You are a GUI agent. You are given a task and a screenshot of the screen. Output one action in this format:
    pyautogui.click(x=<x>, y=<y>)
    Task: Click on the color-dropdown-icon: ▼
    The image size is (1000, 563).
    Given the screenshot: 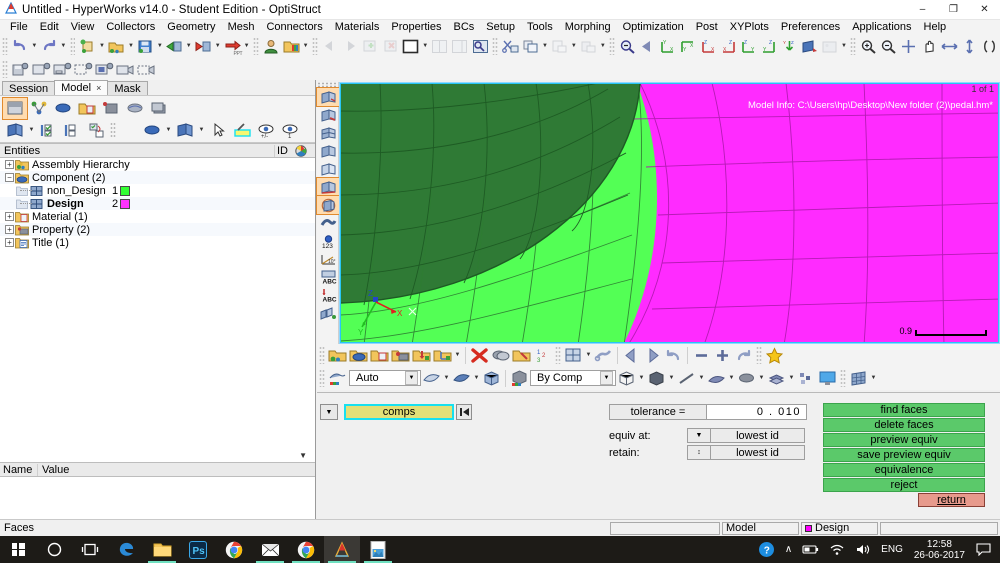 What is the action you would take?
    pyautogui.click(x=305, y=46)
    